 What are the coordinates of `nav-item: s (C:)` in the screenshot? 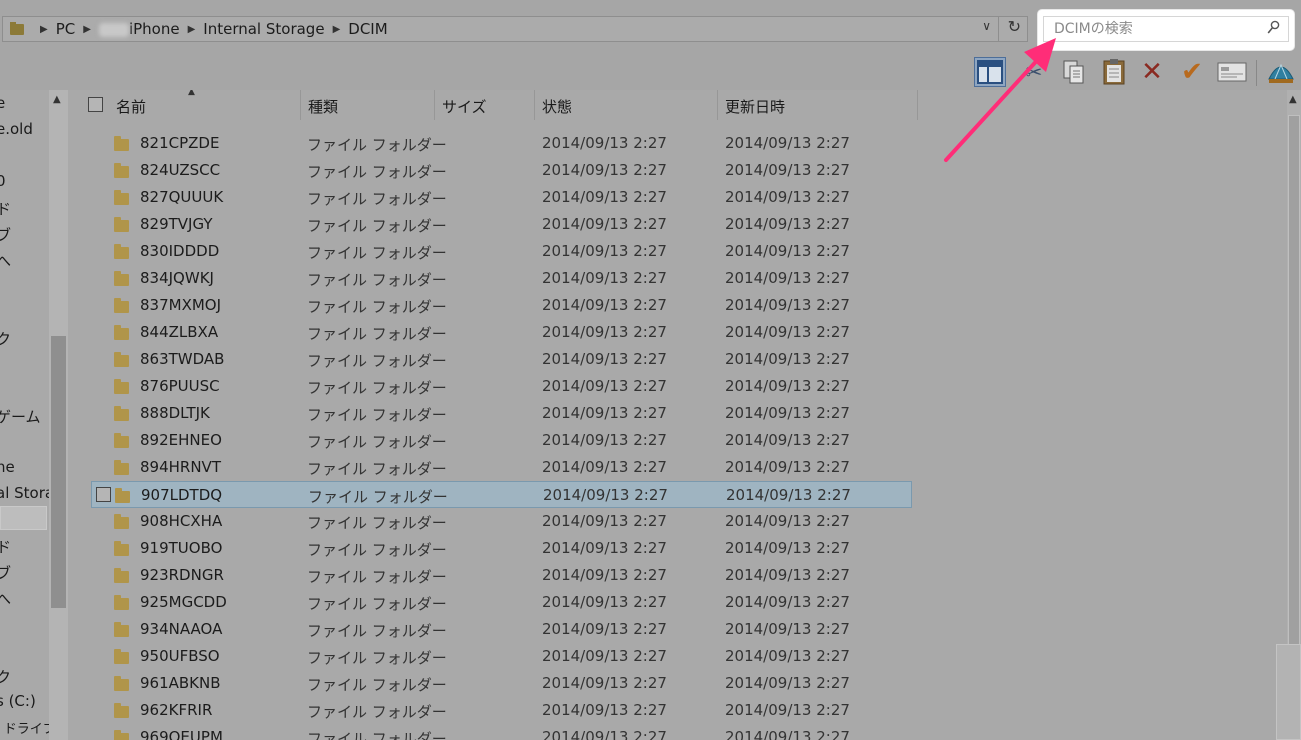 It's located at (18, 701).